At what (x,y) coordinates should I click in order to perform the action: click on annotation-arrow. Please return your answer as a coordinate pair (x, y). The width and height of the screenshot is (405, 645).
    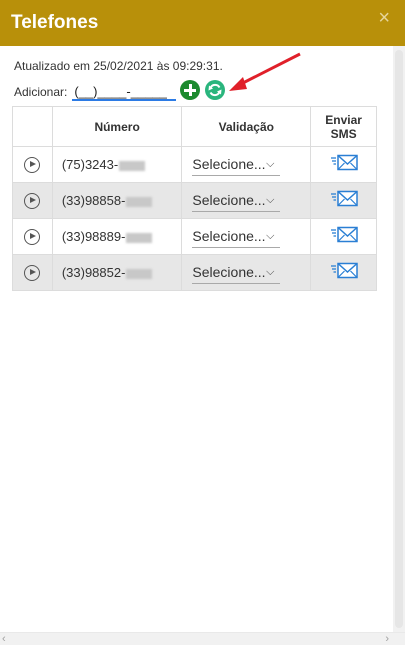
    Looking at the image, I should click on (265, 71).